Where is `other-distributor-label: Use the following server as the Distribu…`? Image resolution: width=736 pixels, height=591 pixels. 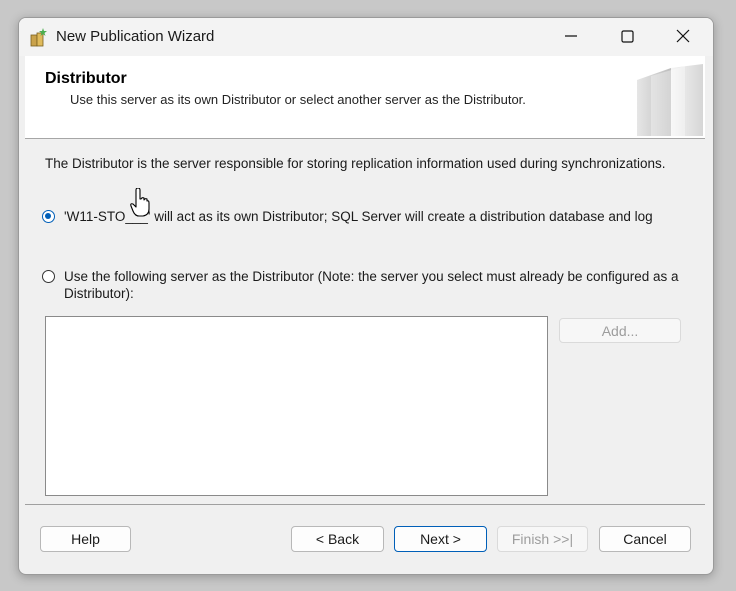 other-distributor-label: Use the following server as the Distribu… is located at coordinates (379, 285).